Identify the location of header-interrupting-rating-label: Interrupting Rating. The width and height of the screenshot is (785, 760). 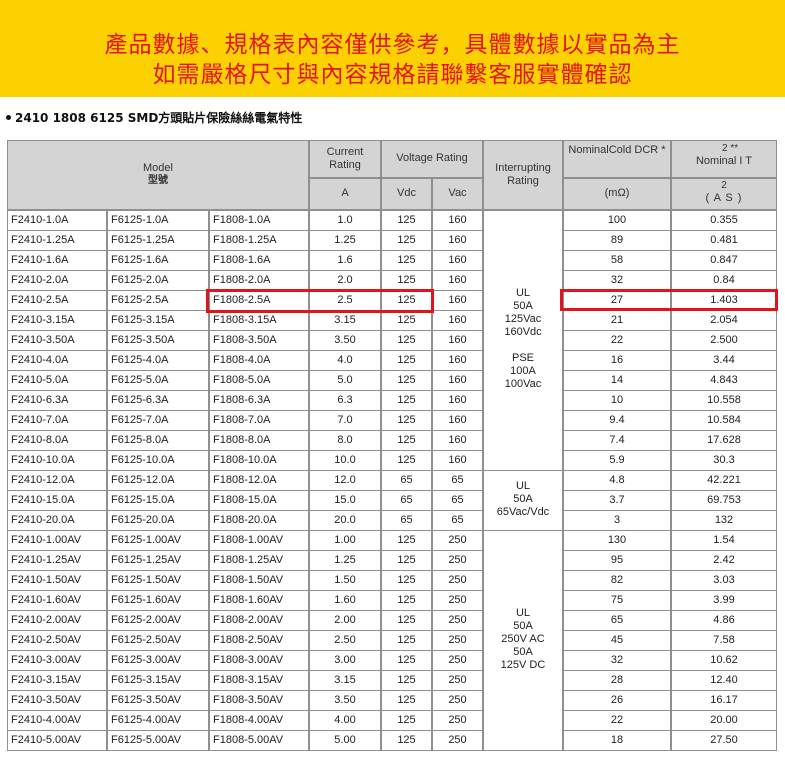
(523, 174).